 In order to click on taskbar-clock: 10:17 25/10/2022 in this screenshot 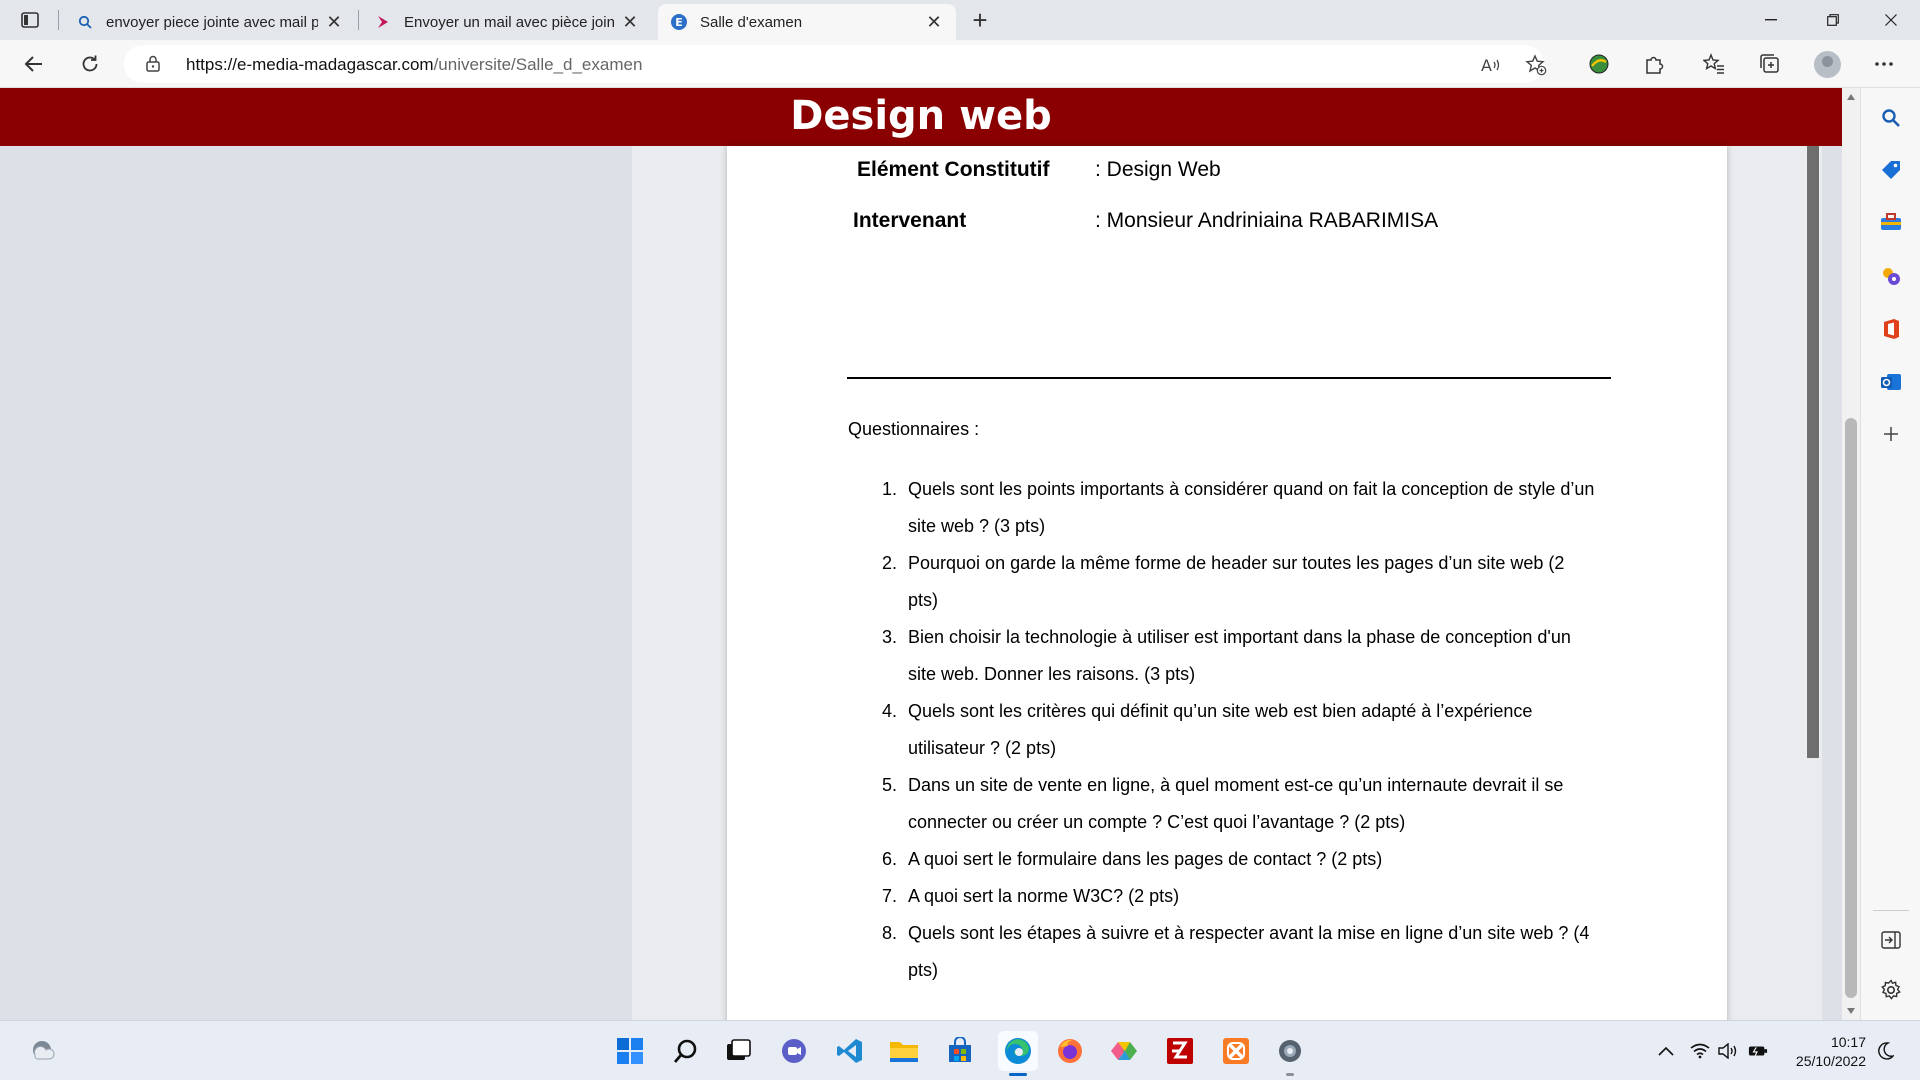, I will do `click(1825, 1052)`.